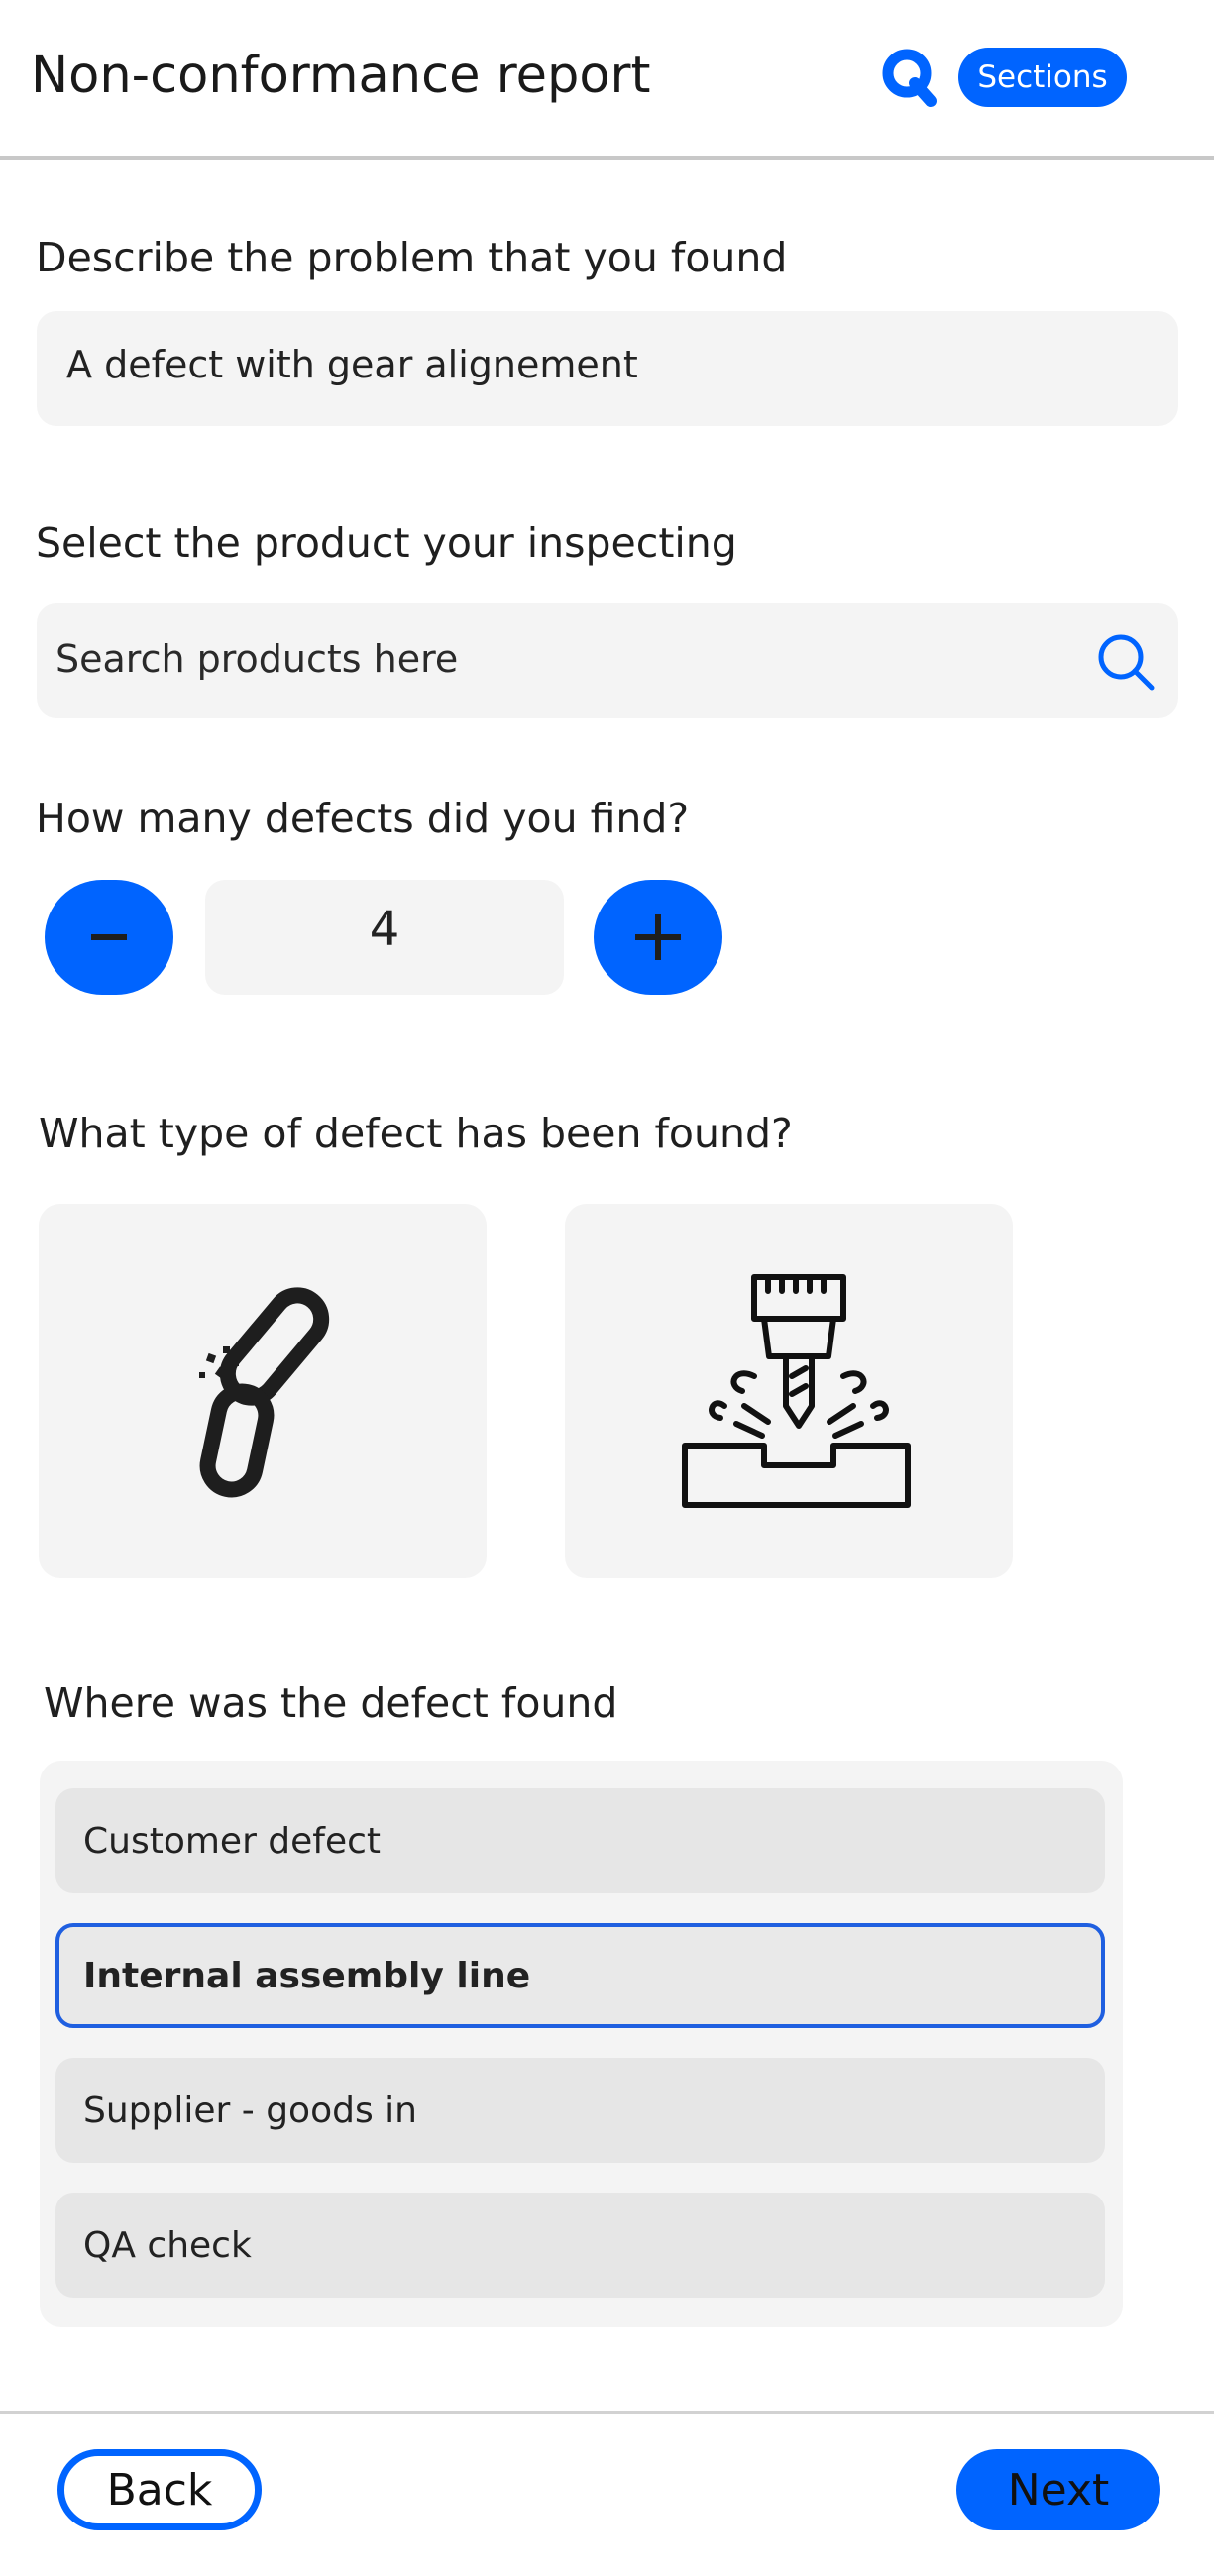 The height and width of the screenshot is (2576, 1214). Describe the element at coordinates (1126, 662) in the screenshot. I see `search-icon` at that location.